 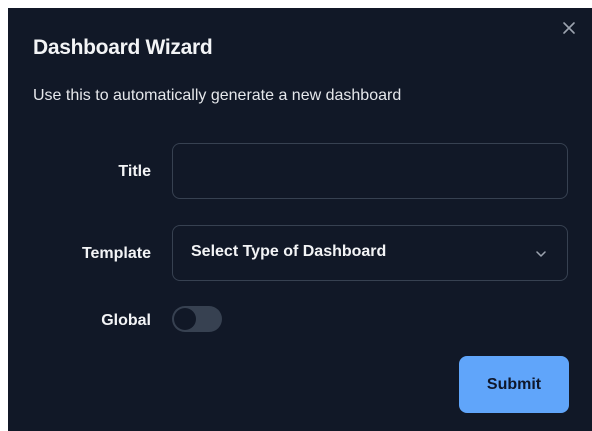 I want to click on global-label: Global, so click(x=126, y=320).